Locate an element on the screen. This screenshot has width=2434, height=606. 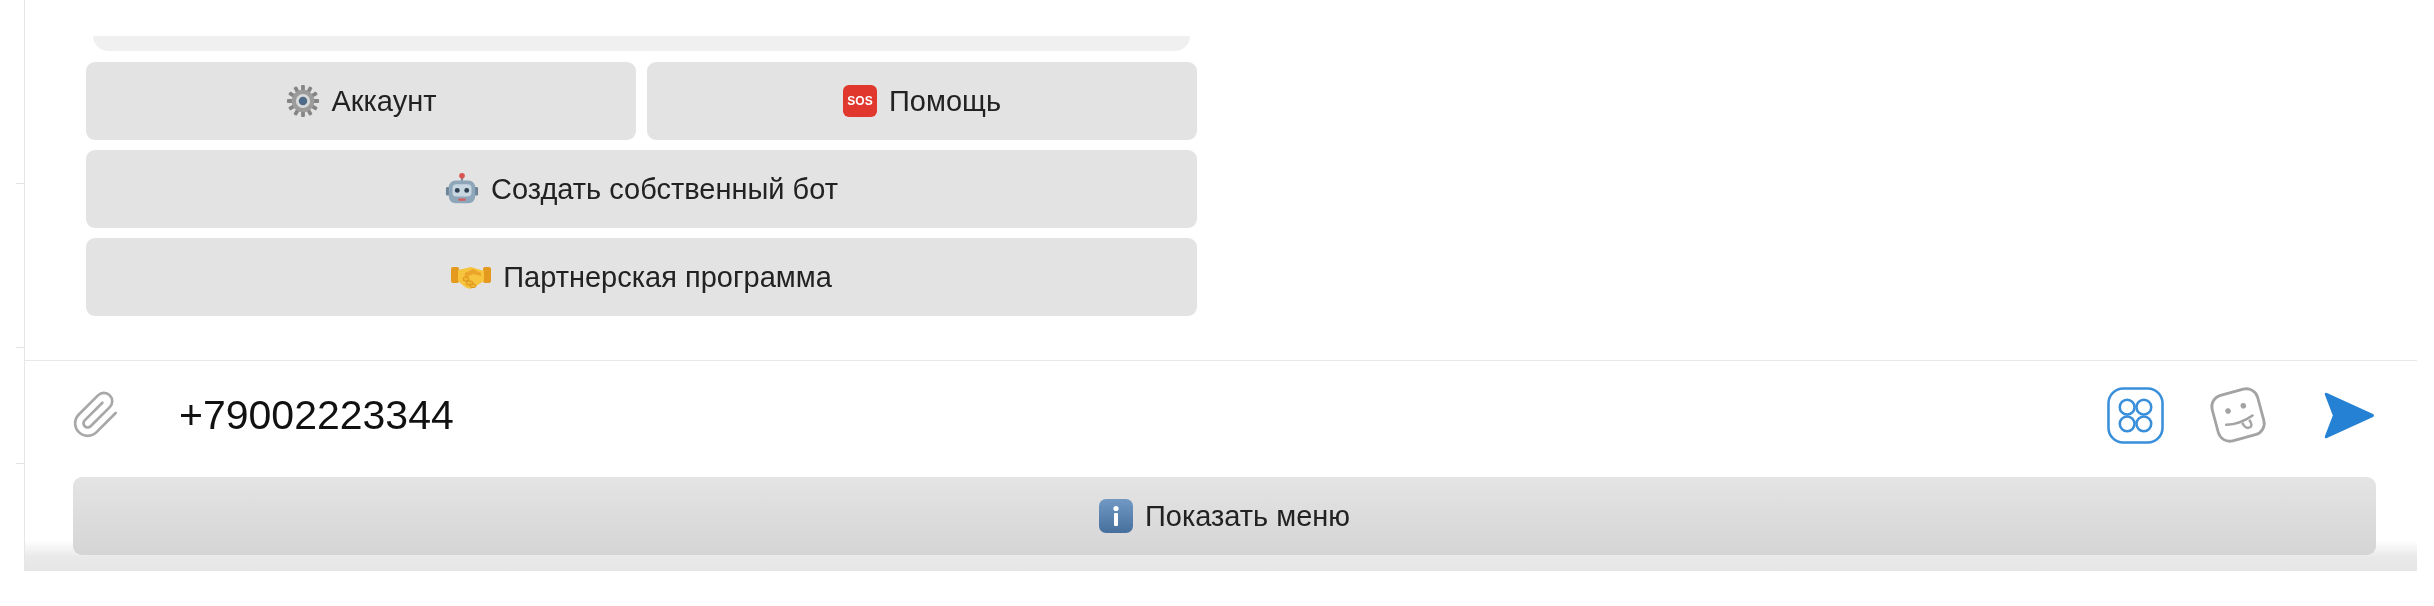
info-icon is located at coordinates (1115, 516).